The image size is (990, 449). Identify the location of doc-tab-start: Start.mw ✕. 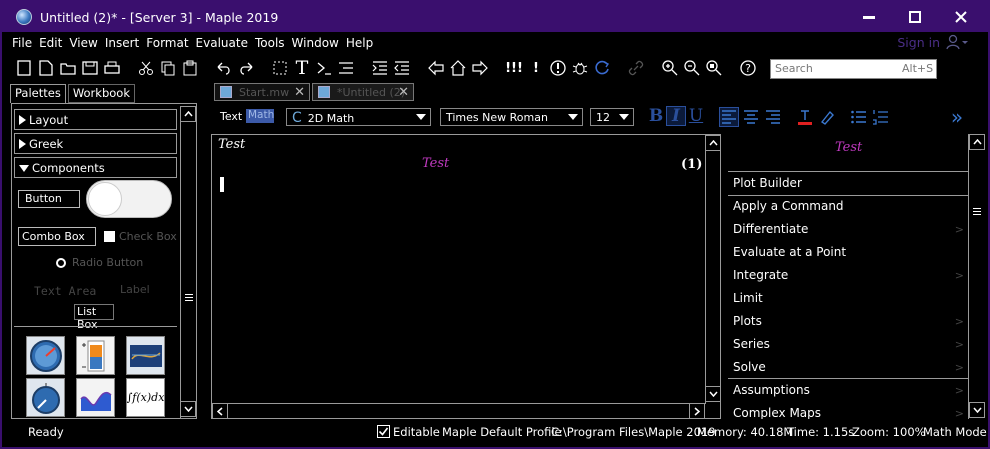
(262, 92).